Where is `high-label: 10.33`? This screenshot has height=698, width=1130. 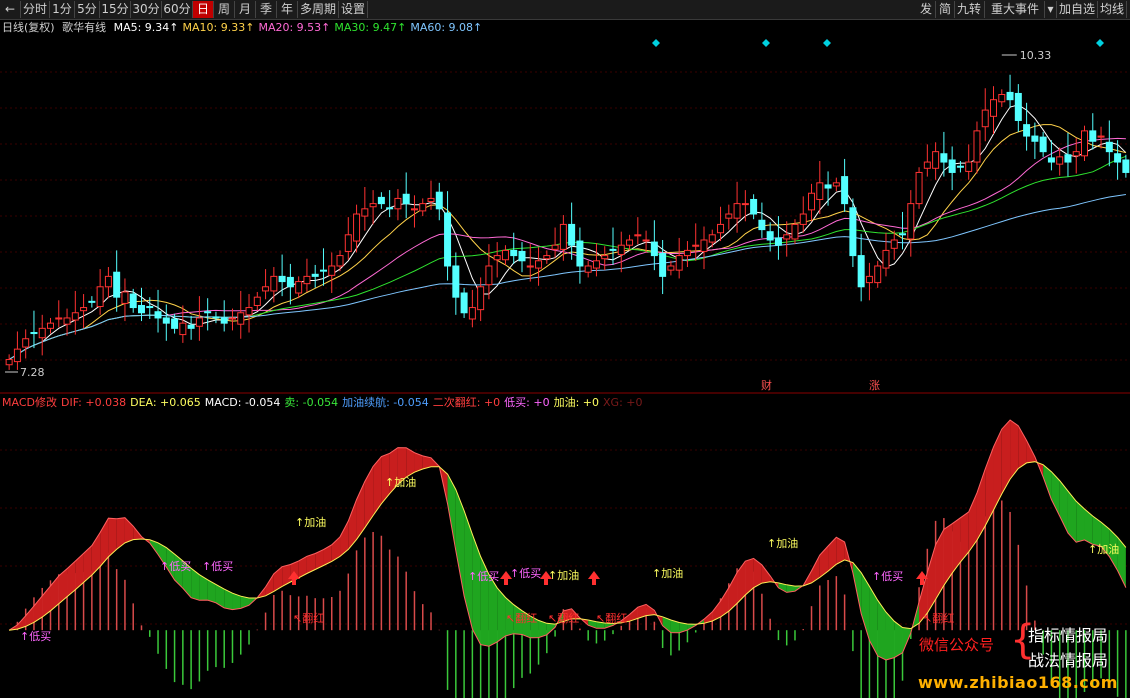 high-label: 10.33 is located at coordinates (1036, 55).